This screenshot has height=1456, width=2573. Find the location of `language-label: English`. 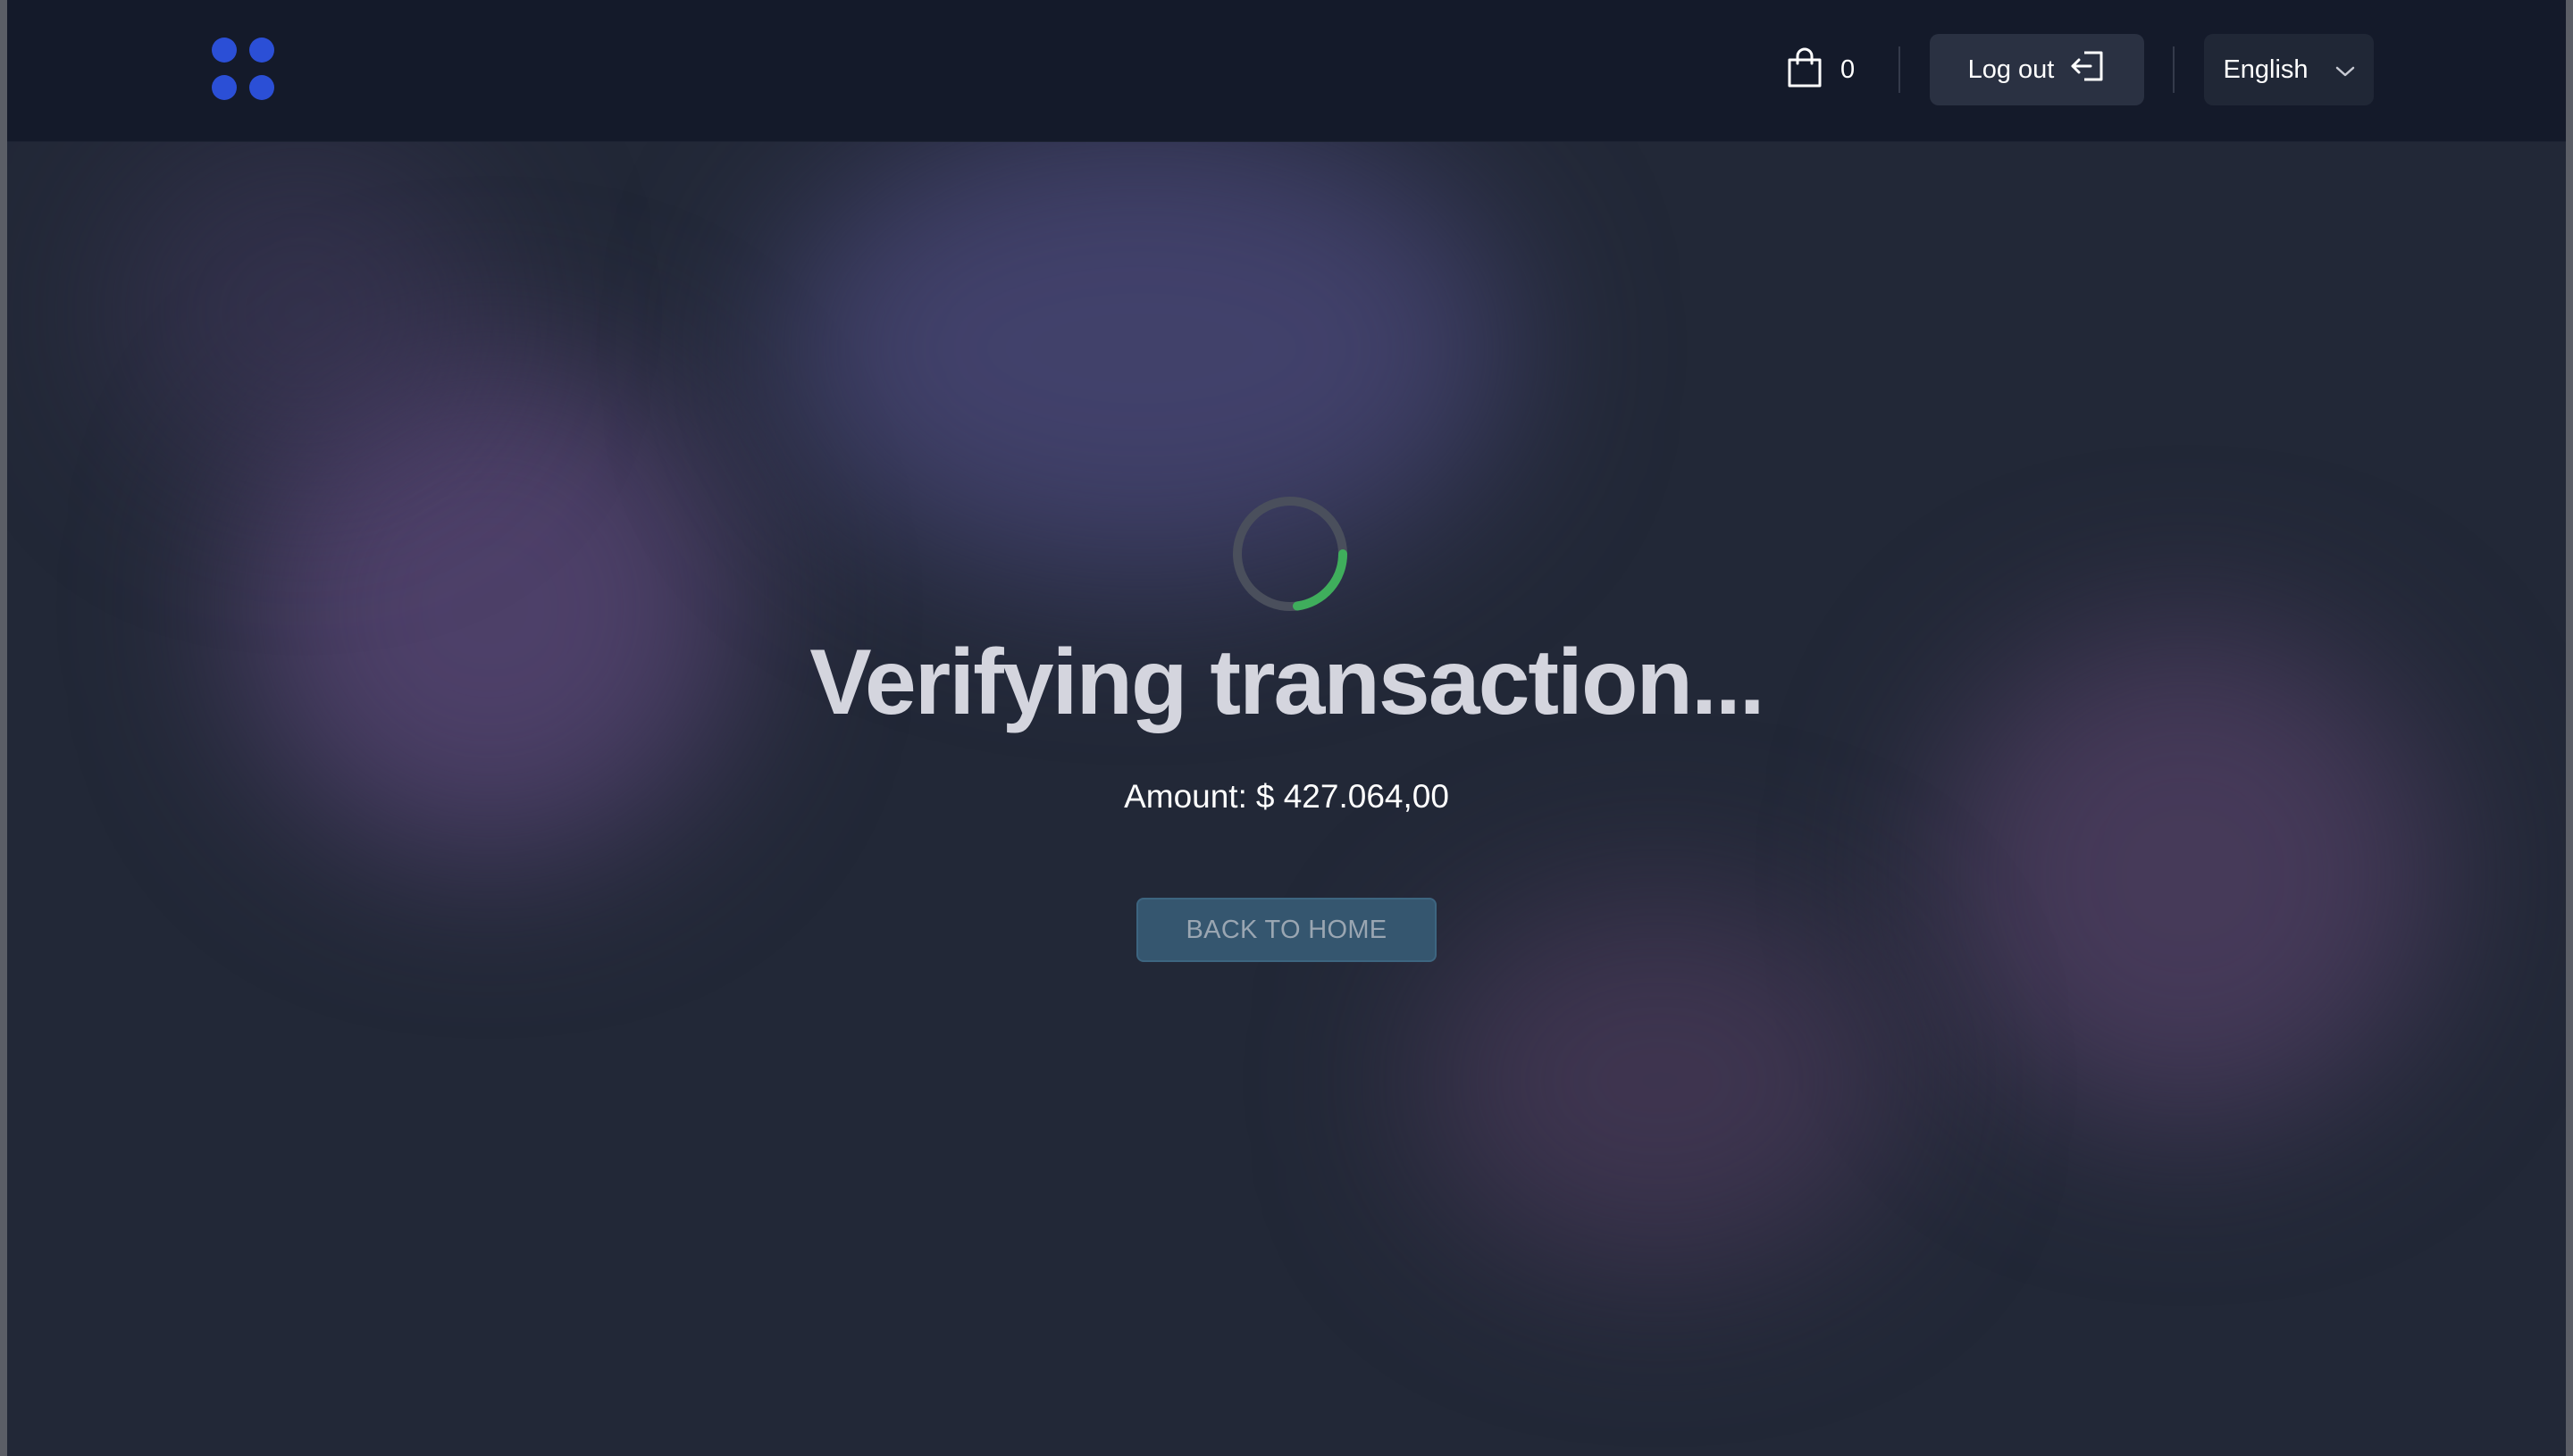

language-label: English is located at coordinates (2266, 69).